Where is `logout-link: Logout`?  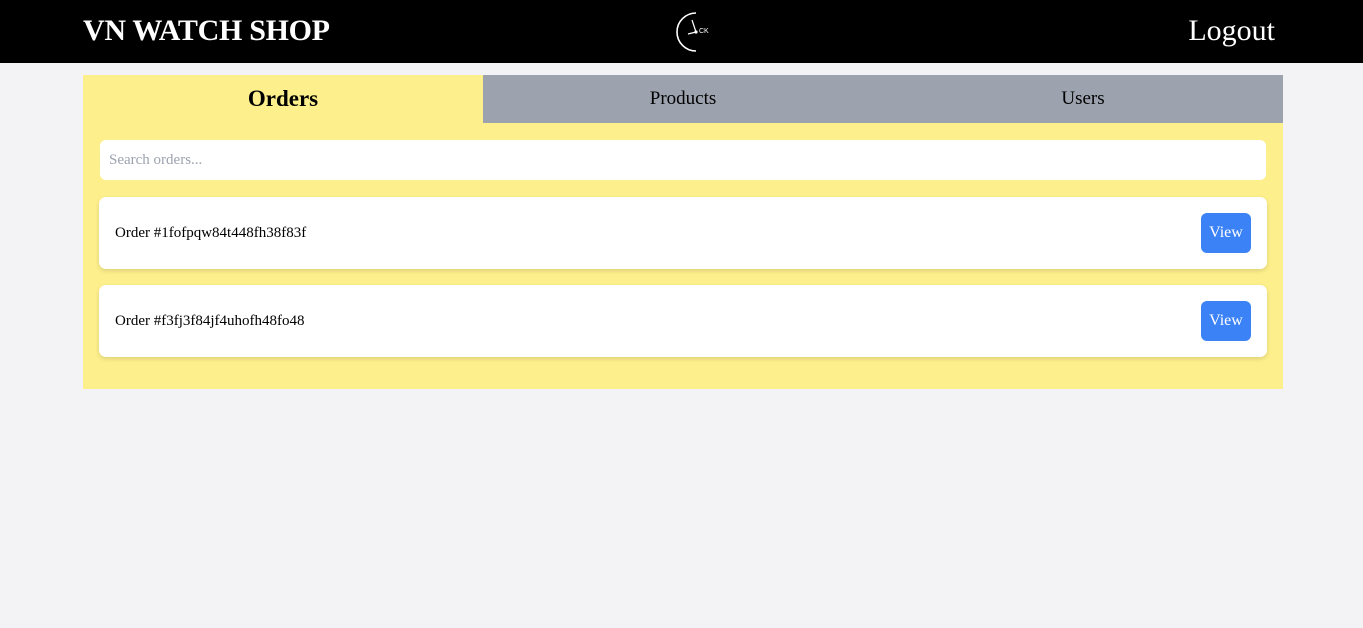 logout-link: Logout is located at coordinates (1231, 31).